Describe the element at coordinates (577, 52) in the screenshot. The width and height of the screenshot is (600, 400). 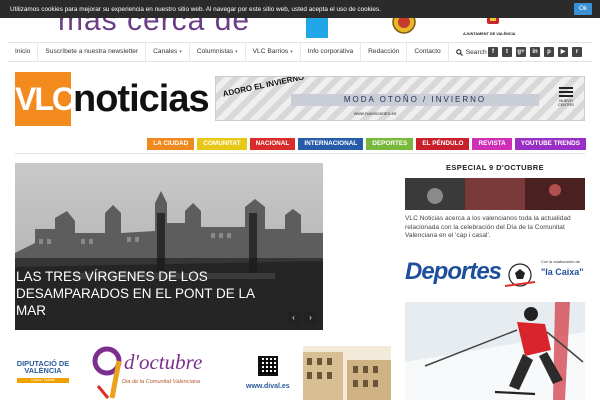
I see `rss-icon: r` at that location.